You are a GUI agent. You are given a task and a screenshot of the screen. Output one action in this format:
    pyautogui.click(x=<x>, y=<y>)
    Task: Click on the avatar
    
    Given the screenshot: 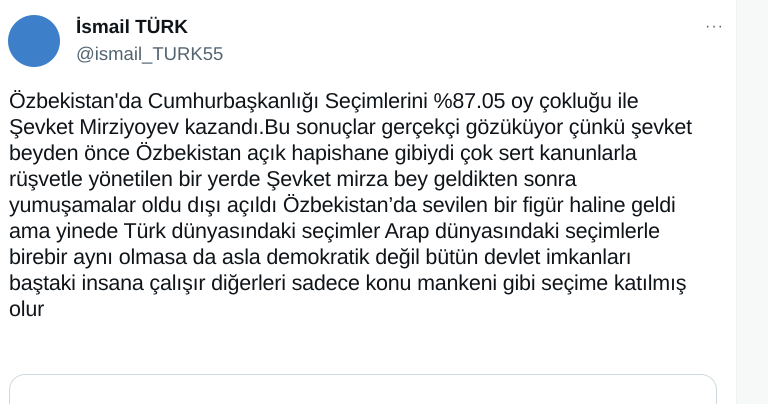 What is the action you would take?
    pyautogui.click(x=34, y=41)
    